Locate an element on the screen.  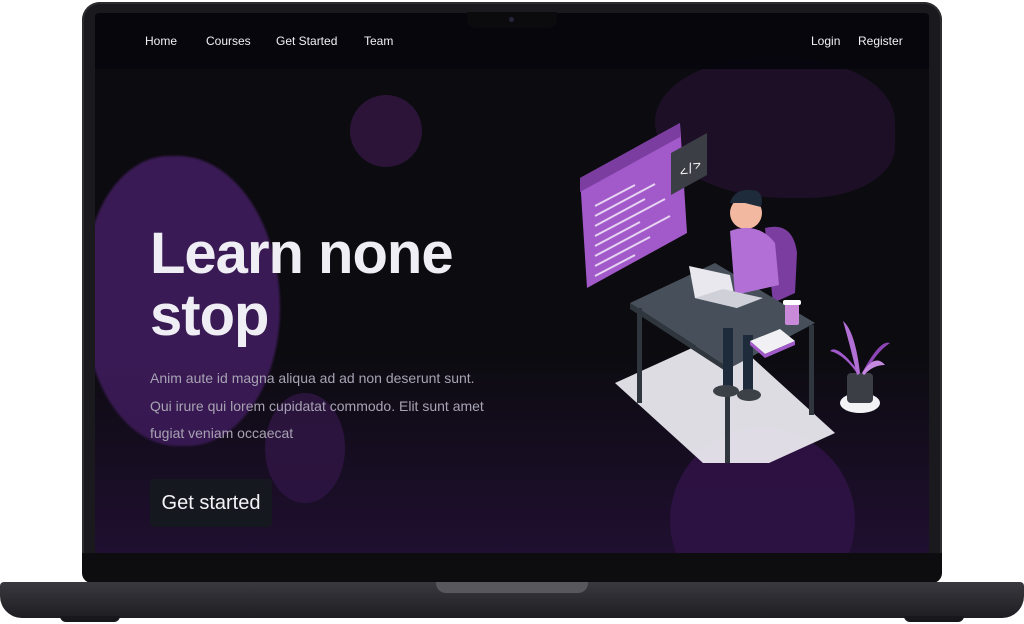
hero-title-line2: stop is located at coordinates (209, 315).